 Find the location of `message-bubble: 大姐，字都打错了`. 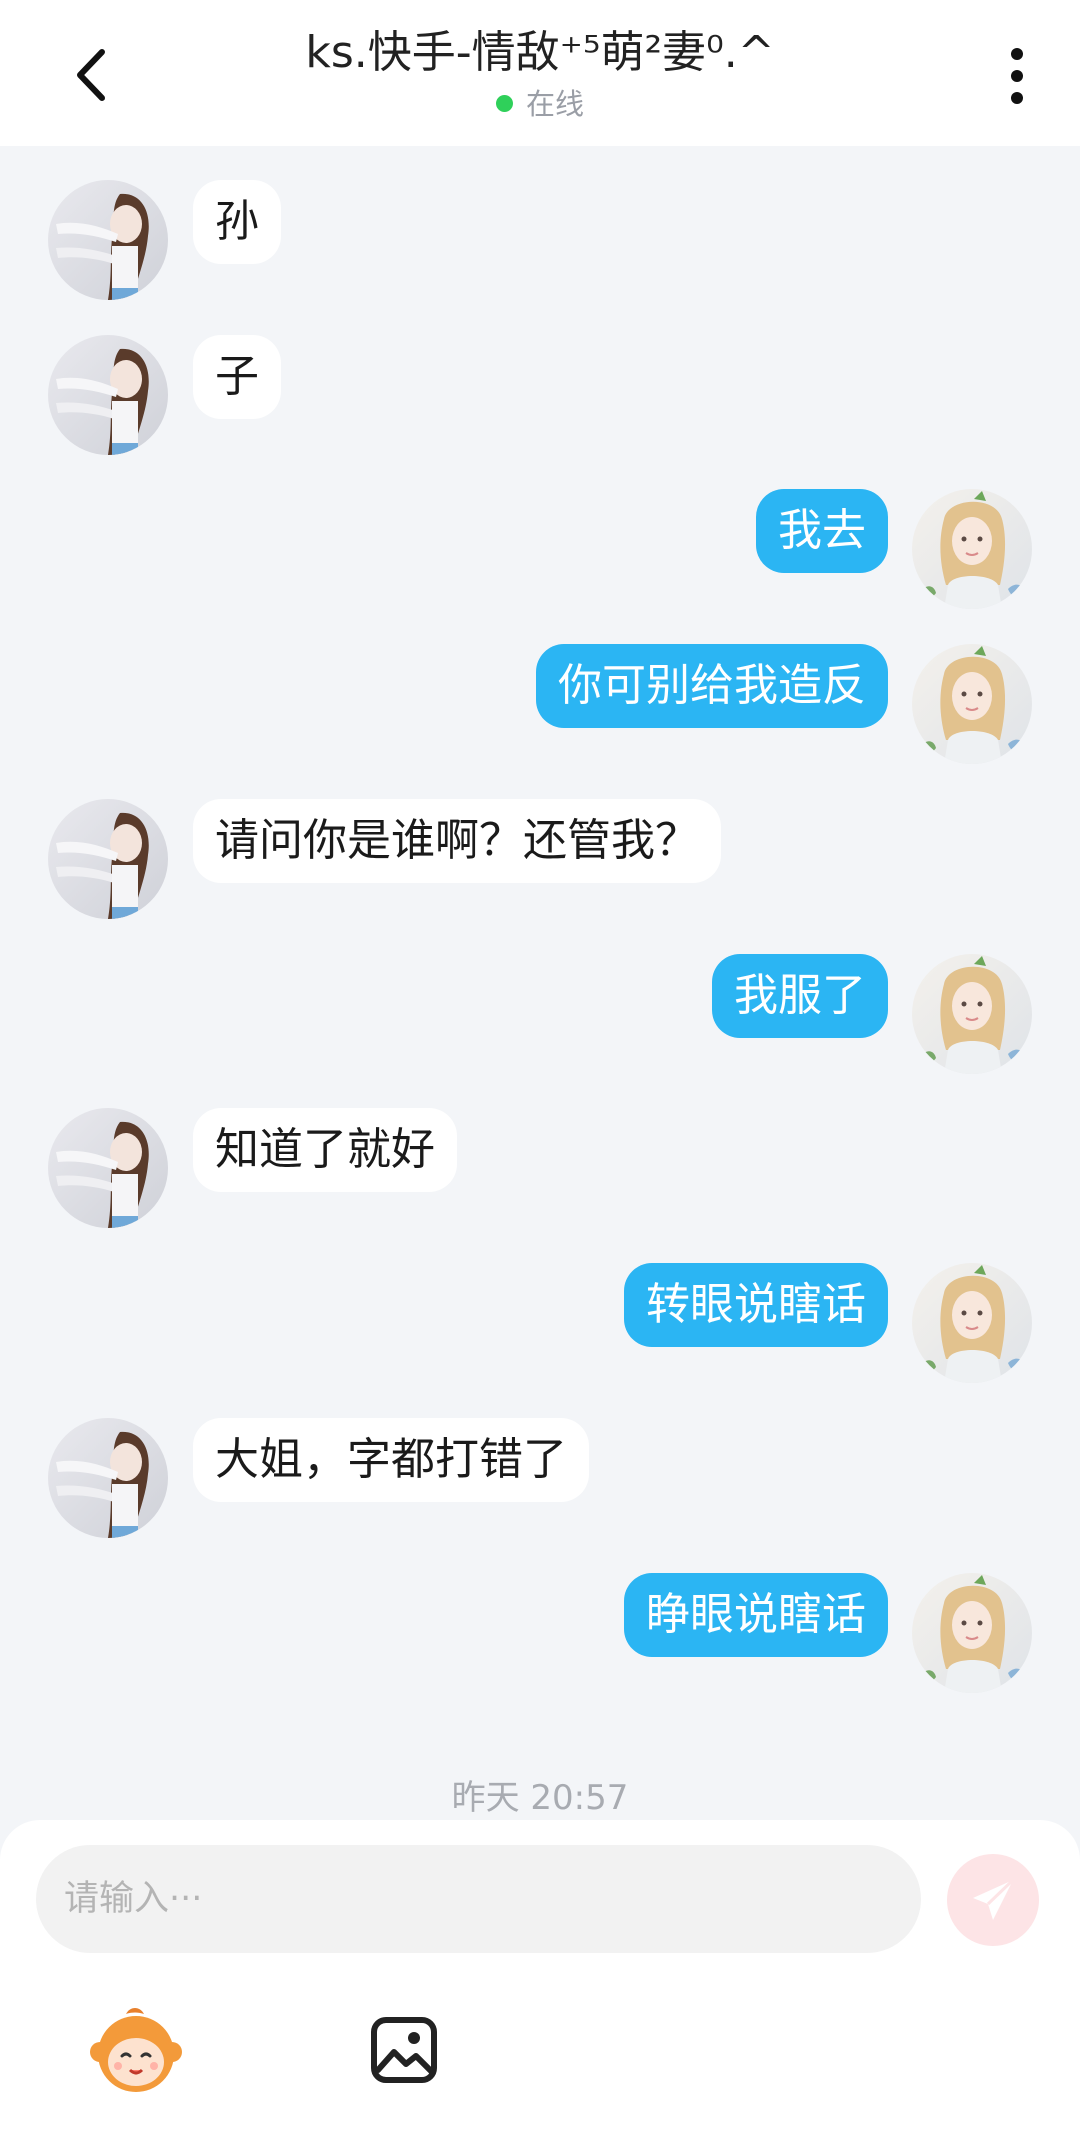

message-bubble: 大姐，字都打错了 is located at coordinates (391, 1460).